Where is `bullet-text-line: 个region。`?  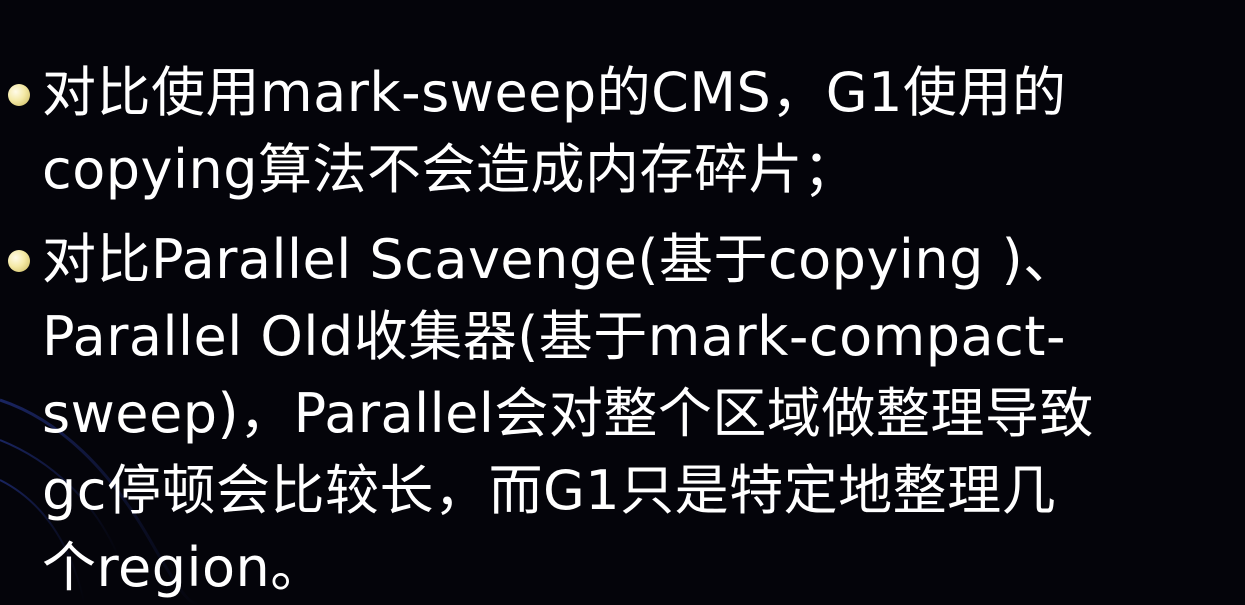
bullet-text-line: 个region。 is located at coordinates (183, 567).